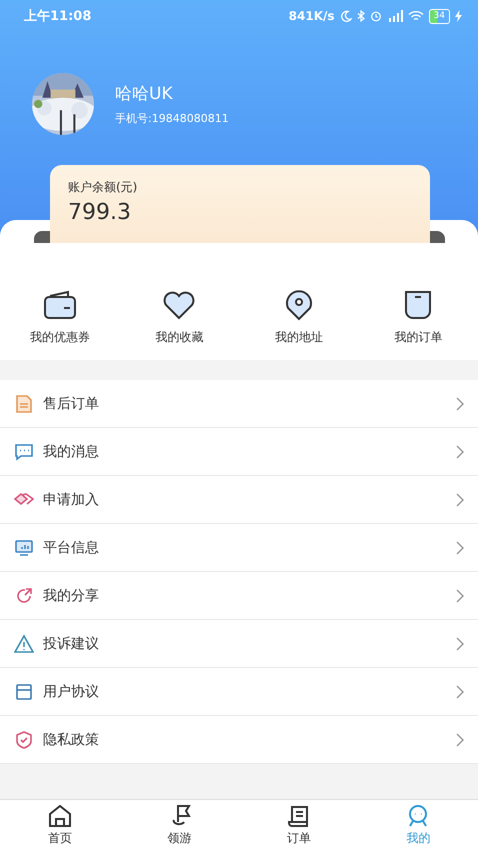 The image size is (478, 850). What do you see at coordinates (416, 16) in the screenshot?
I see `wifi-icon` at bounding box center [416, 16].